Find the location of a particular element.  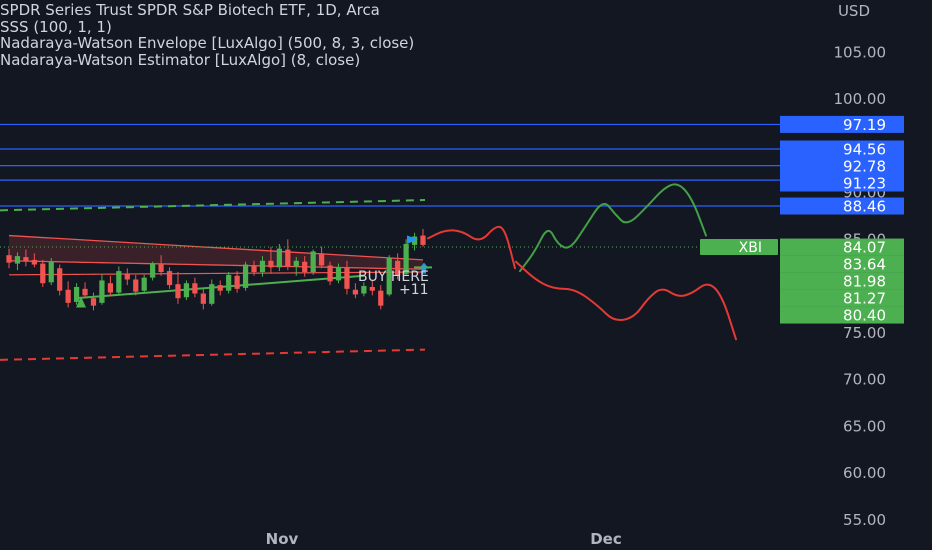

price-badge-97-19: 97.19 is located at coordinates (842, 124).